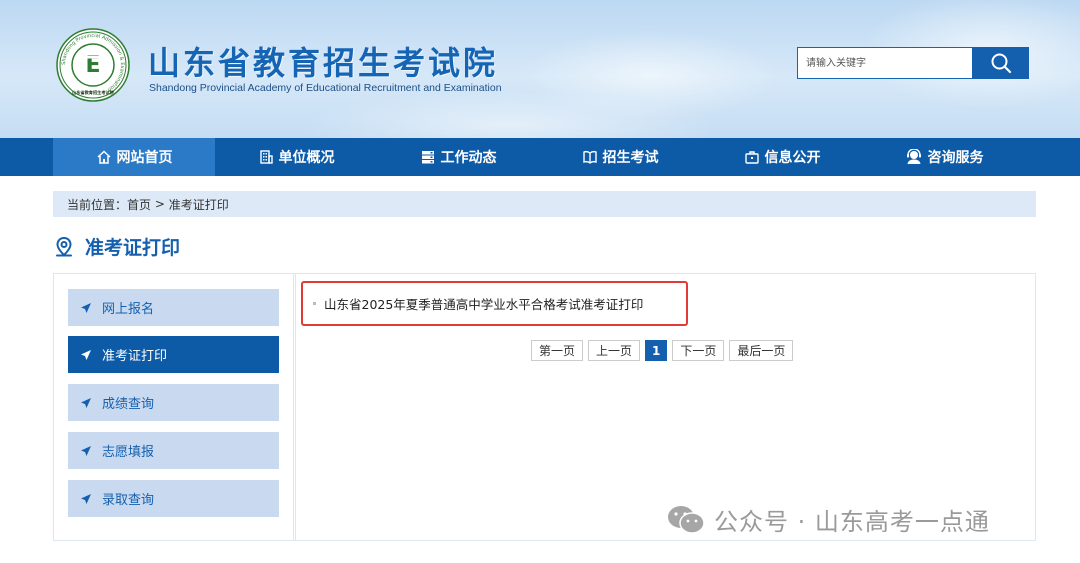 This screenshot has width=1080, height=563. I want to click on nav-item-news: 工作动态, so click(458, 157).